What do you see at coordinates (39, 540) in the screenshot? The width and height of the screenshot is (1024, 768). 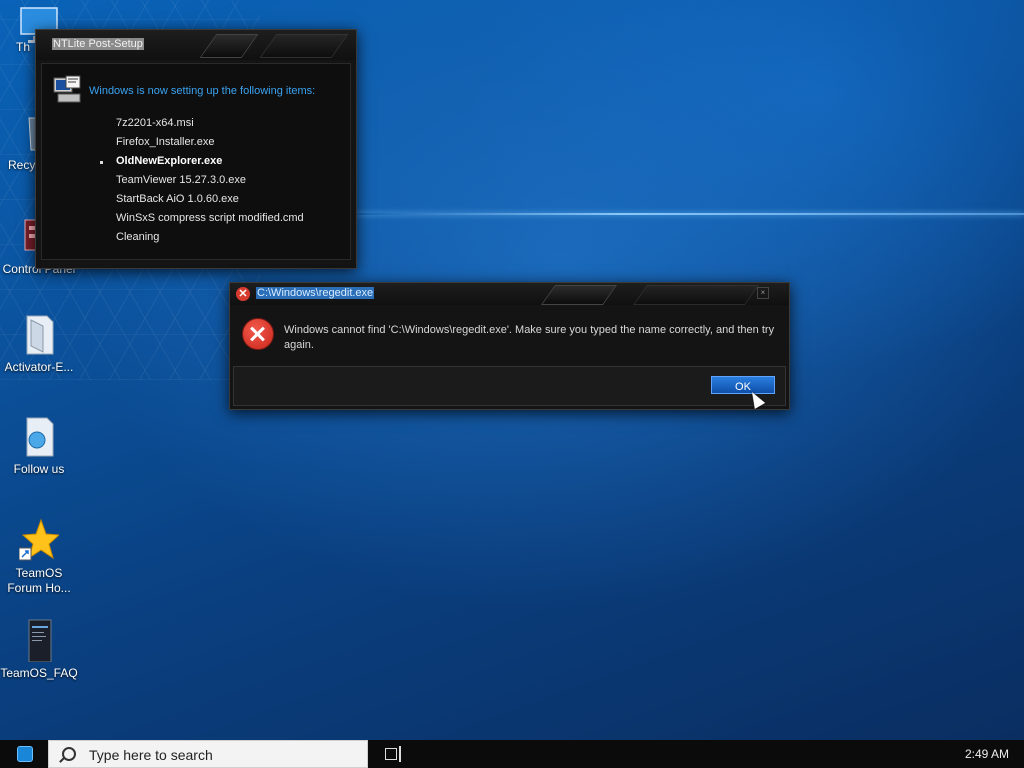 I see `star-shortcut-icon` at bounding box center [39, 540].